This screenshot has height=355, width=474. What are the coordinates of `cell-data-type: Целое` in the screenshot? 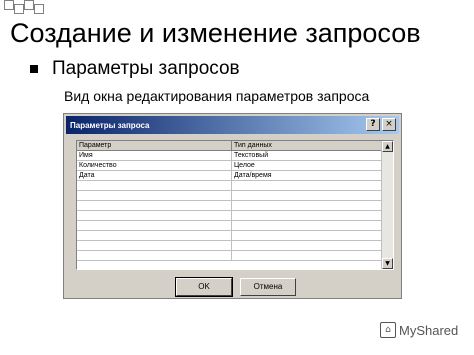 It's located at (306, 165).